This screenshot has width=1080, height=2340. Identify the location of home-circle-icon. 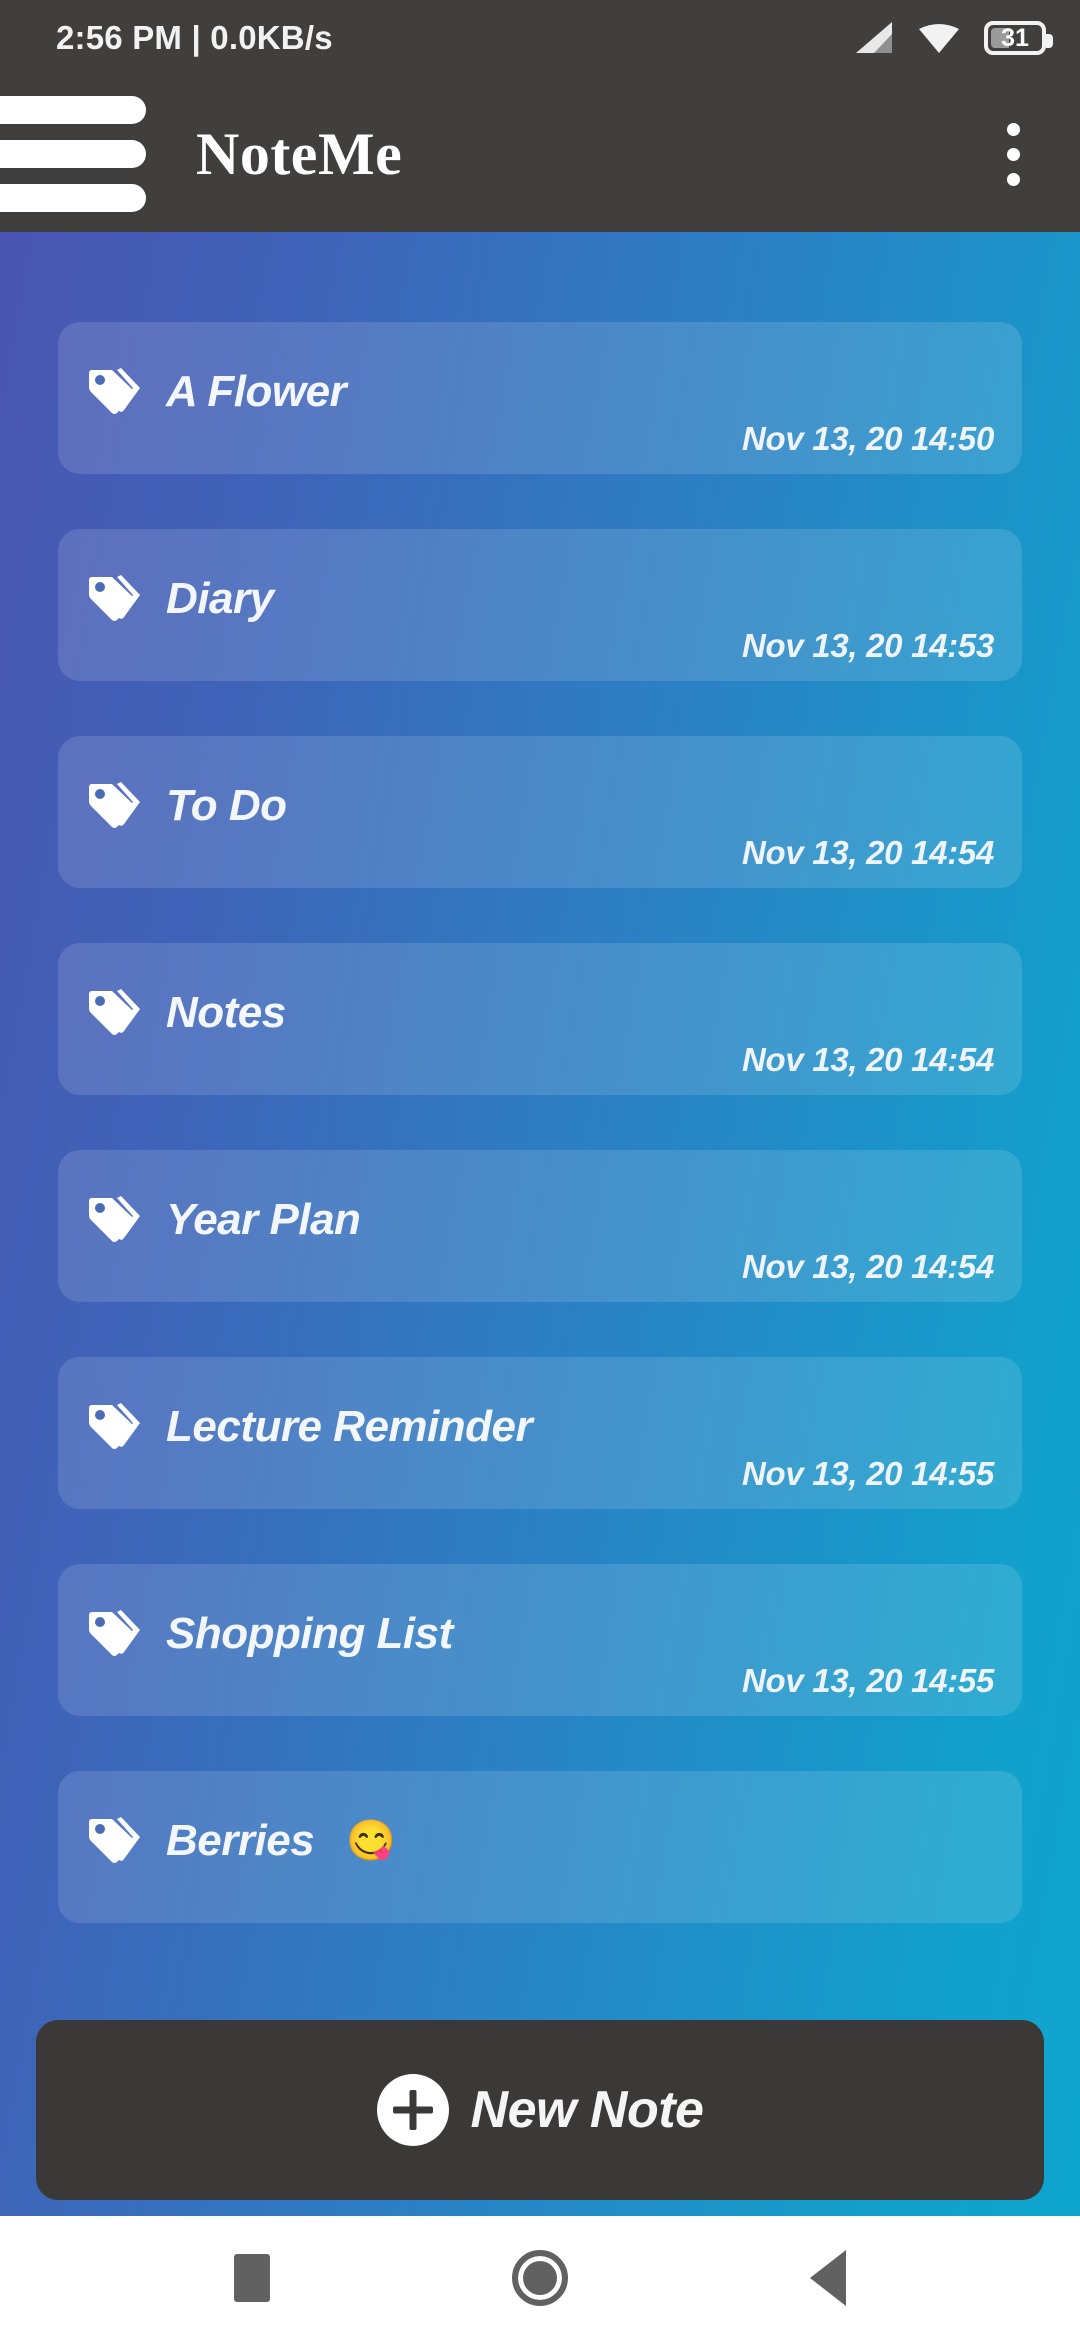
(540, 2278).